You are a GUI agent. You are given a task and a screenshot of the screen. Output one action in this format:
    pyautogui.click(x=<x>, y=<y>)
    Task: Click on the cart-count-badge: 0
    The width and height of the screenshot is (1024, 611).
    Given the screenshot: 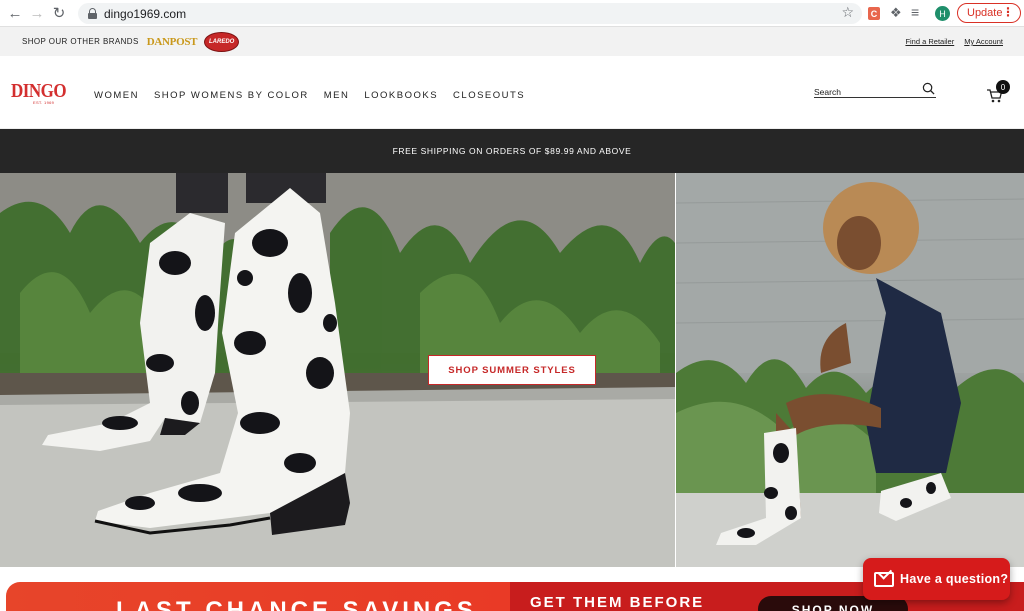 What is the action you would take?
    pyautogui.click(x=1003, y=87)
    